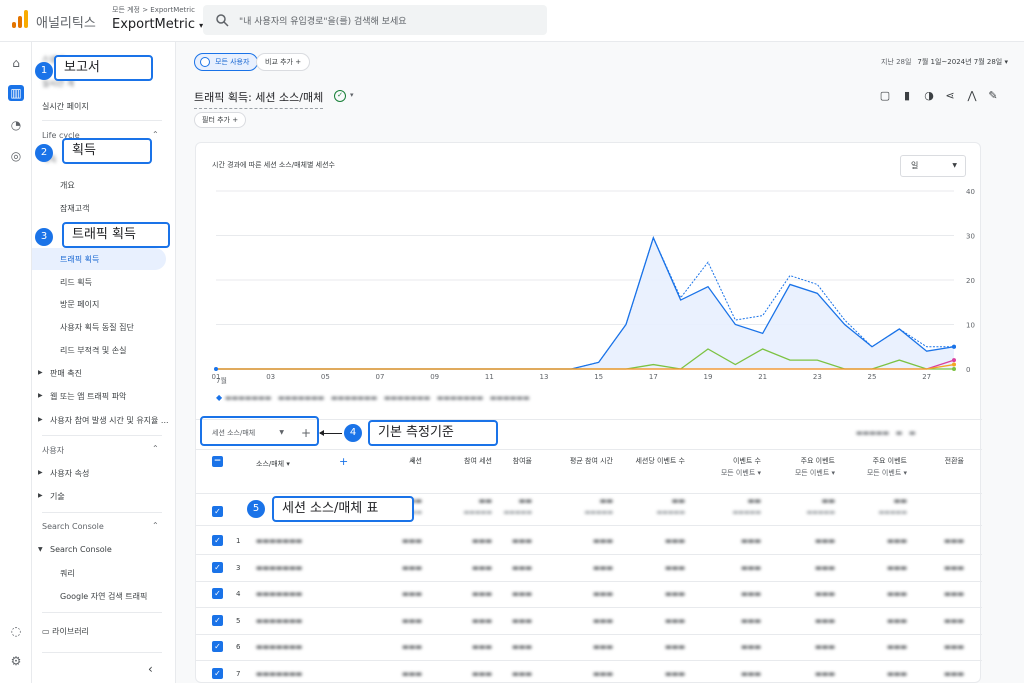  Describe the element at coordinates (954, 346) in the screenshot. I see `series-end-point` at that location.